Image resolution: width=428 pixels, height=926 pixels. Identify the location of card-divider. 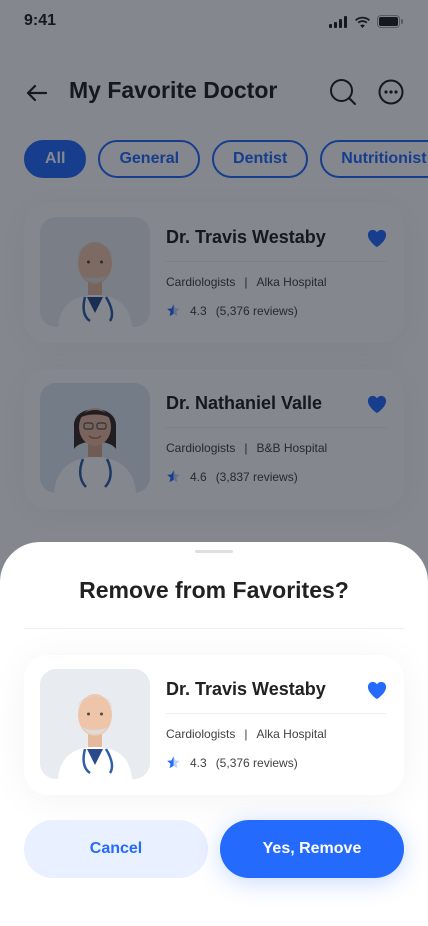
(276, 713).